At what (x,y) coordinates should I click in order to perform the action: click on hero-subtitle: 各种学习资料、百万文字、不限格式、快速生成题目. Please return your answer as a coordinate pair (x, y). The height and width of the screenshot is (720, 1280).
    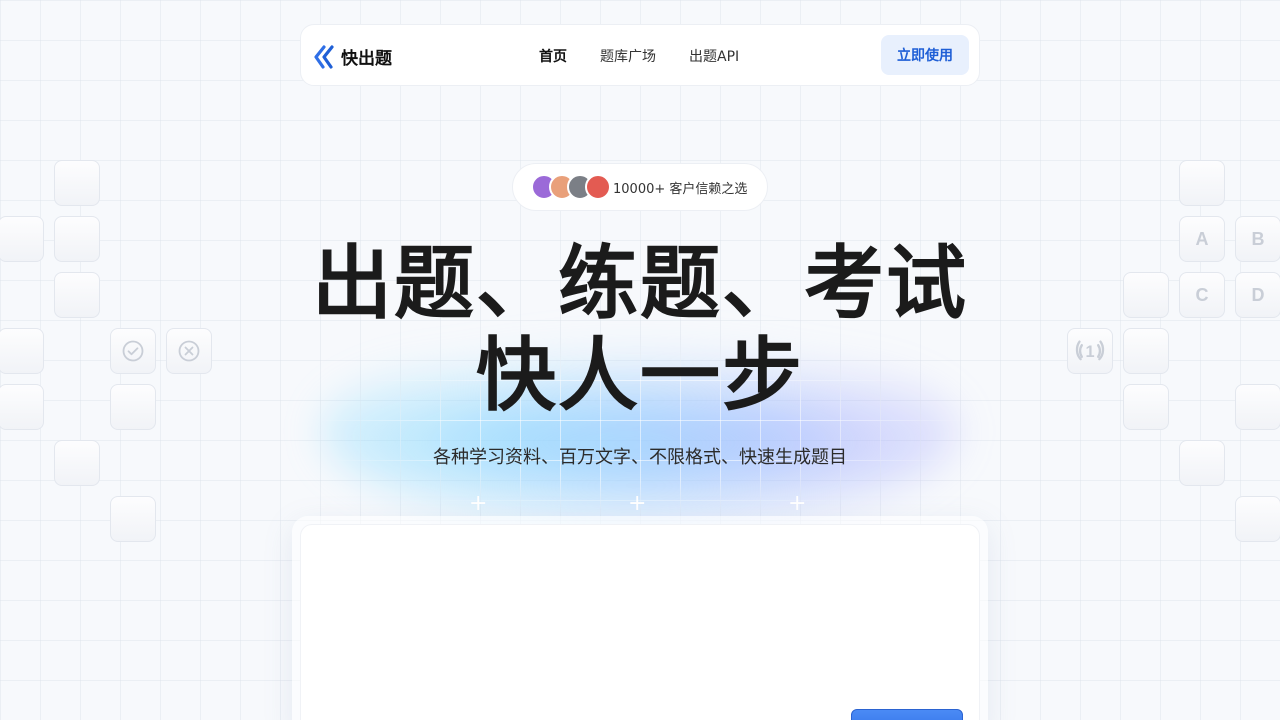
    Looking at the image, I should click on (640, 457).